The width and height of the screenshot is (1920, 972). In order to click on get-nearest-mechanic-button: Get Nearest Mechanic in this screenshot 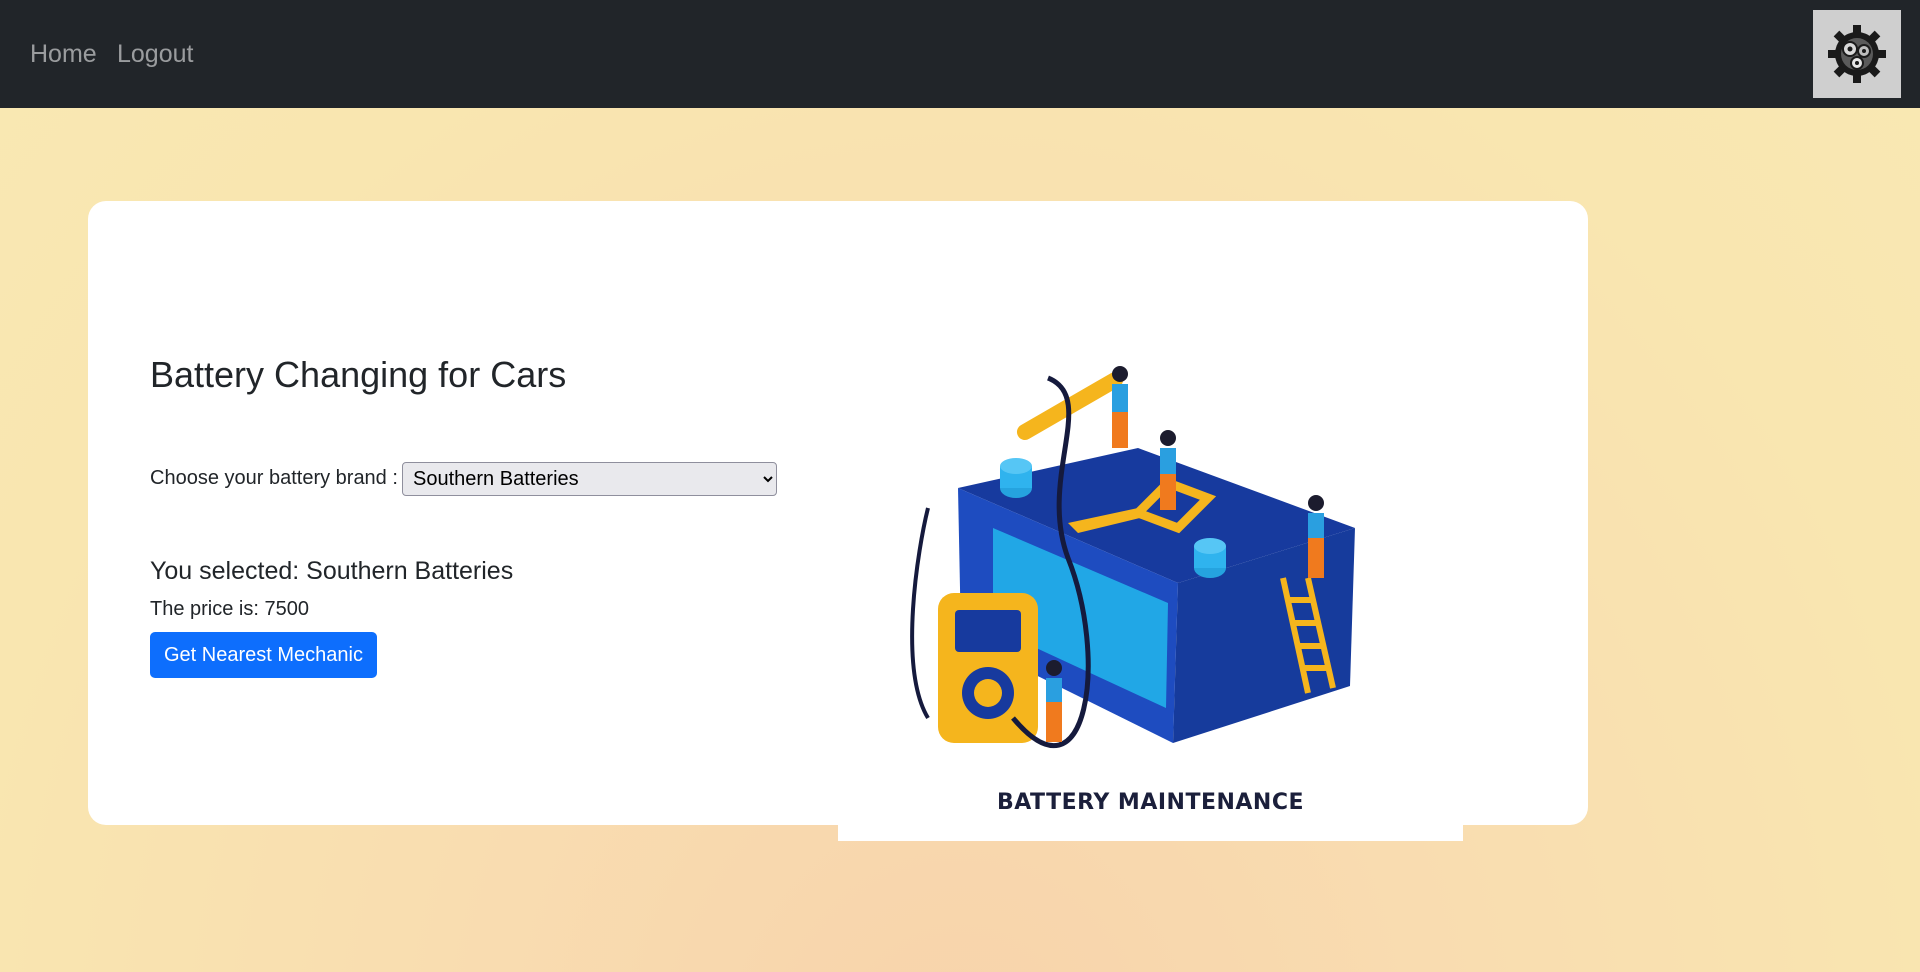, I will do `click(263, 655)`.